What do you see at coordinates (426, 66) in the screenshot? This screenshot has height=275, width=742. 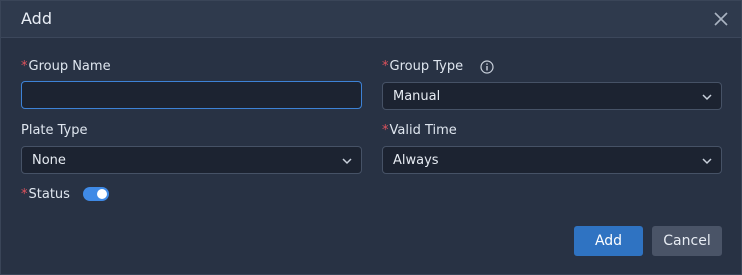 I see `group-type-label-text: Group Type` at bounding box center [426, 66].